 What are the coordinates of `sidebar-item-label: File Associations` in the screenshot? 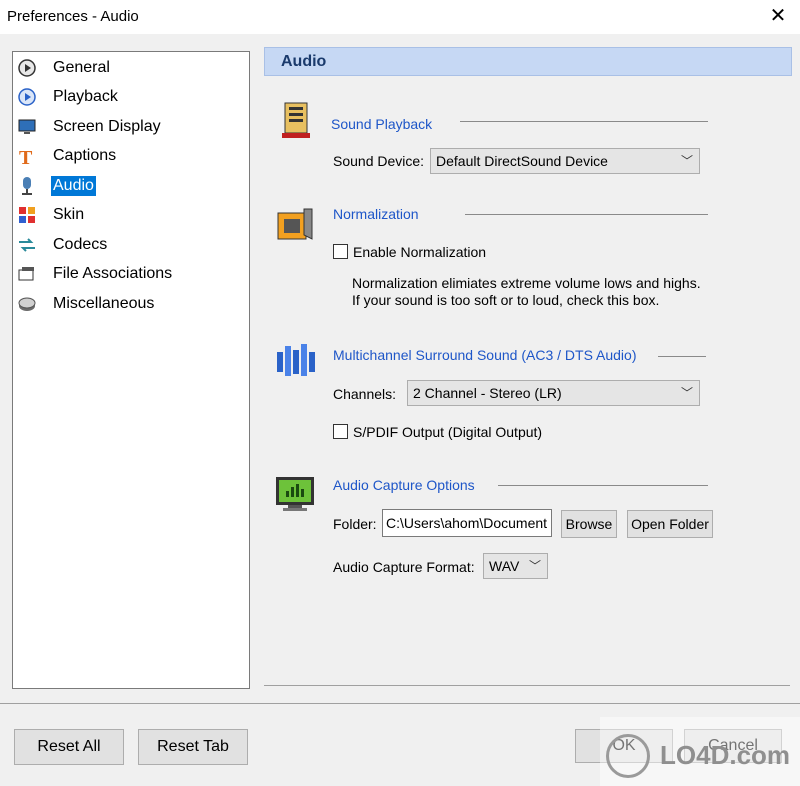 It's located at (113, 273).